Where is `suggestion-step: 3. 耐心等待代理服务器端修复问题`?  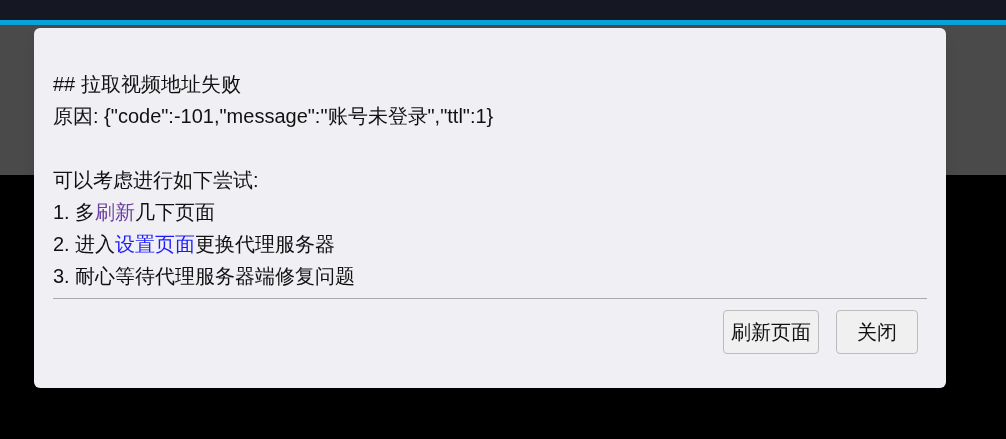
suggestion-step: 3. 耐心等待代理服务器端修复问题 is located at coordinates (490, 276).